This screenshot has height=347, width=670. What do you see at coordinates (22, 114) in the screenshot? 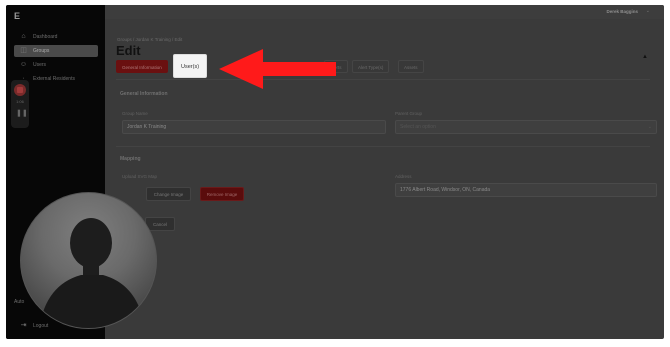
I see `pause-icon: ❚❚` at bounding box center [22, 114].